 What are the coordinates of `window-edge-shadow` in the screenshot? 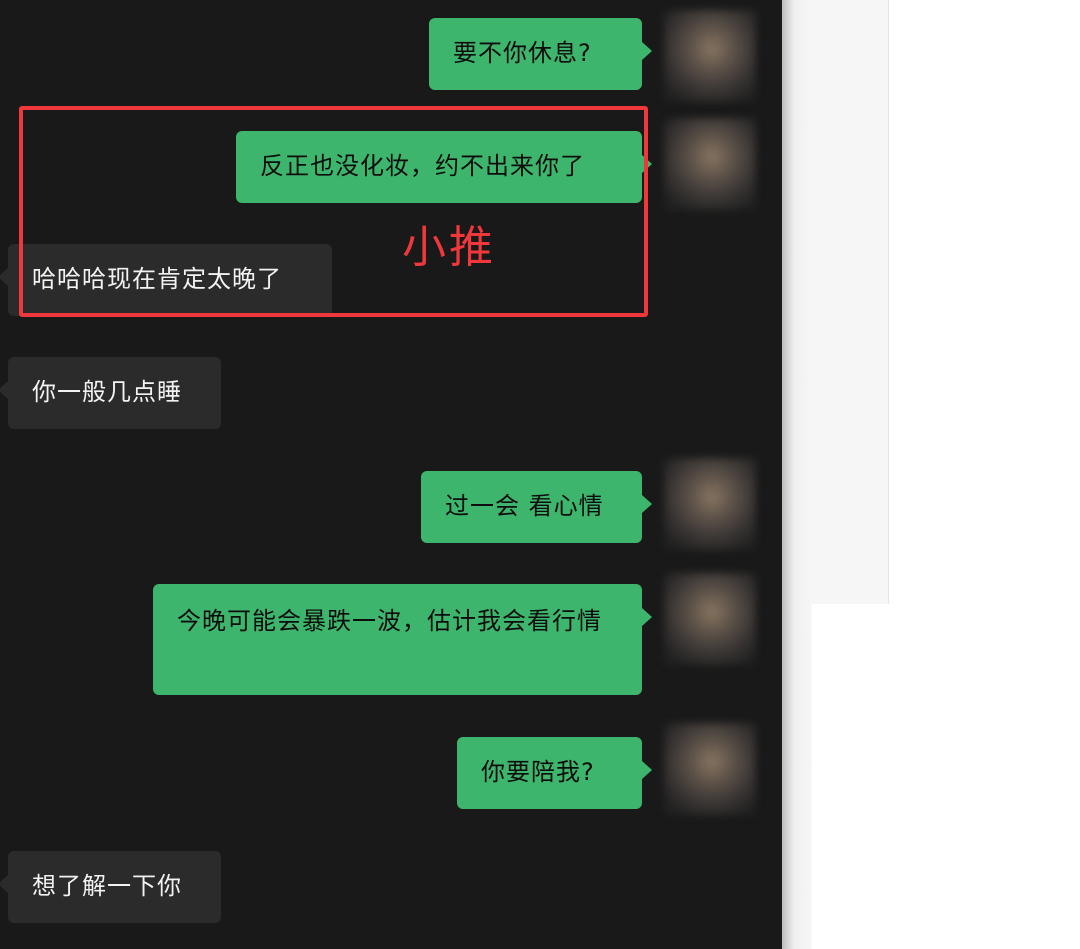 It's located at (797, 474).